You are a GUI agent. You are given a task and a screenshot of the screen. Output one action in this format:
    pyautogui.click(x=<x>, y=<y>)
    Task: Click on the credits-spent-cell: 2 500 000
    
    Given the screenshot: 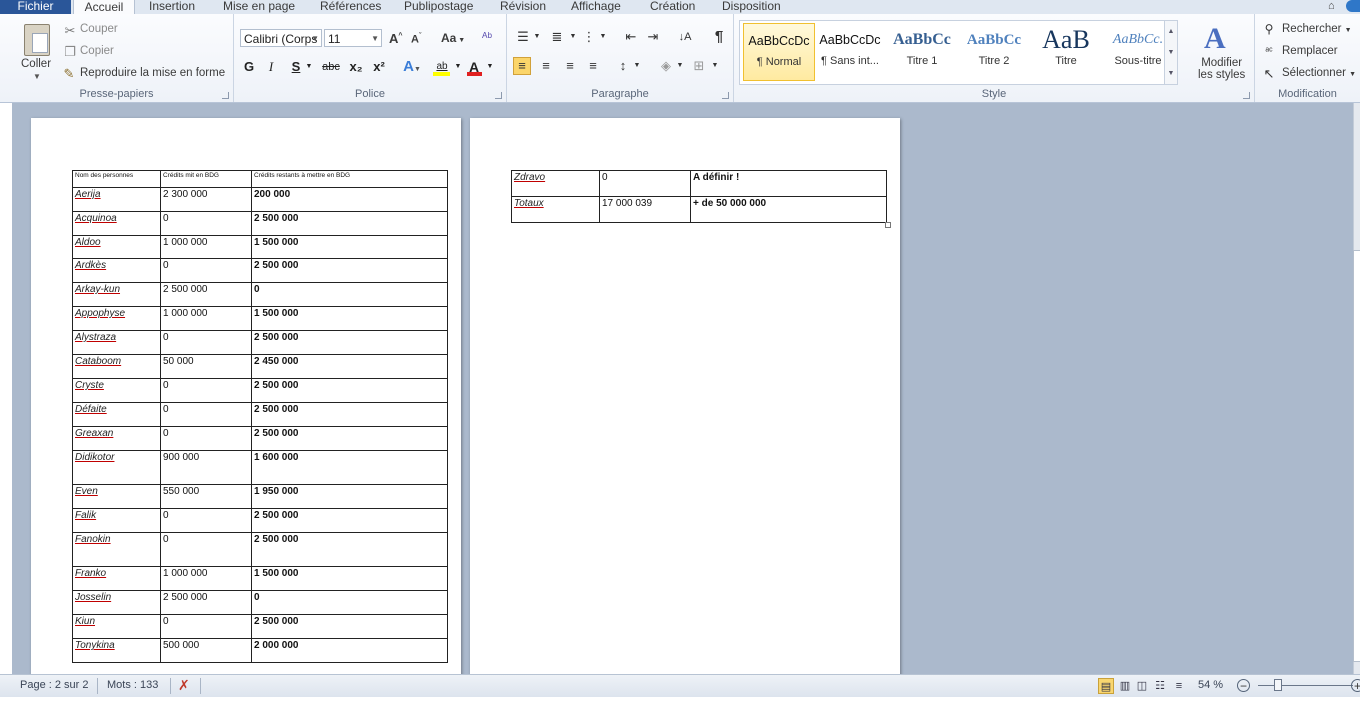 What is the action you would take?
    pyautogui.click(x=206, y=294)
    